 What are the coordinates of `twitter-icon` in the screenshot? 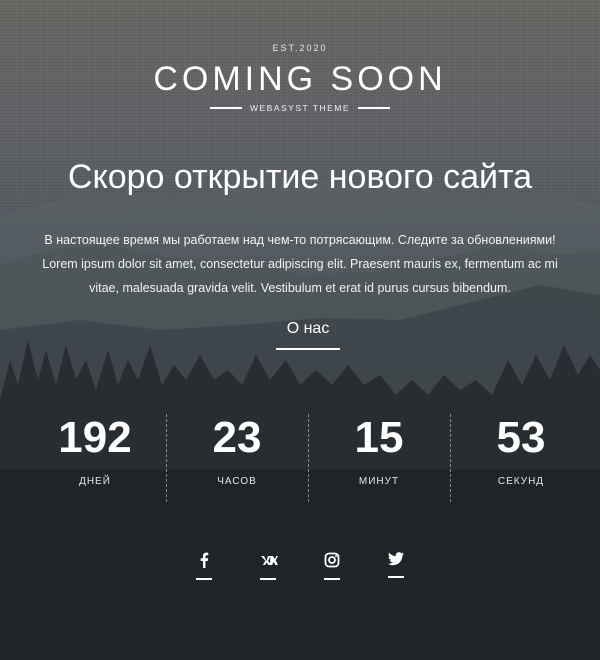 It's located at (396, 559).